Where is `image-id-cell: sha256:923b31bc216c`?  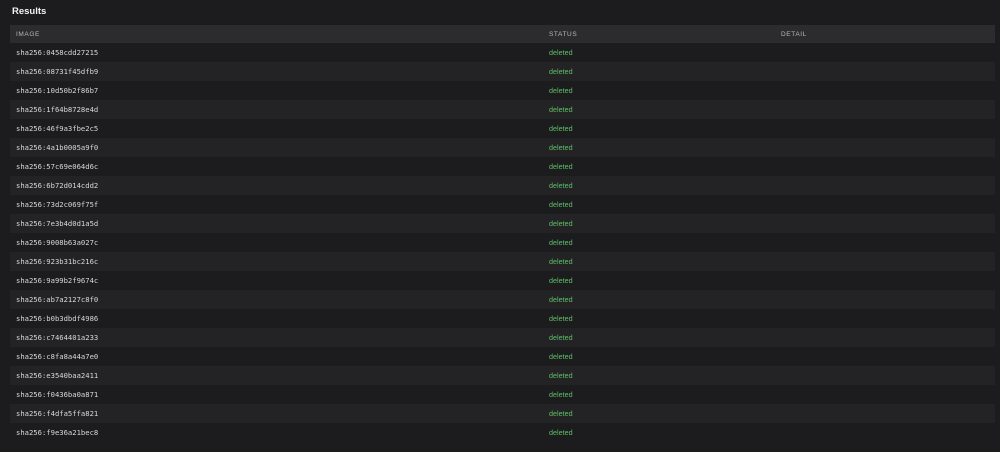 image-id-cell: sha256:923b31bc216c is located at coordinates (57, 261).